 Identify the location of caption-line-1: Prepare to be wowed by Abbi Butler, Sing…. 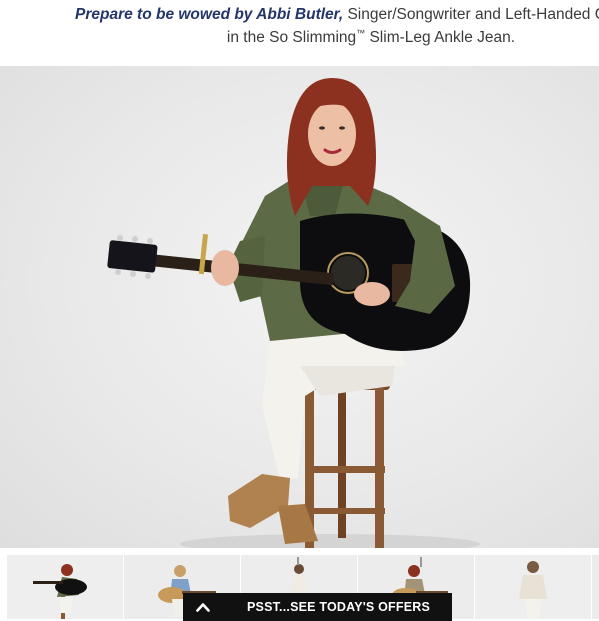
(337, 15).